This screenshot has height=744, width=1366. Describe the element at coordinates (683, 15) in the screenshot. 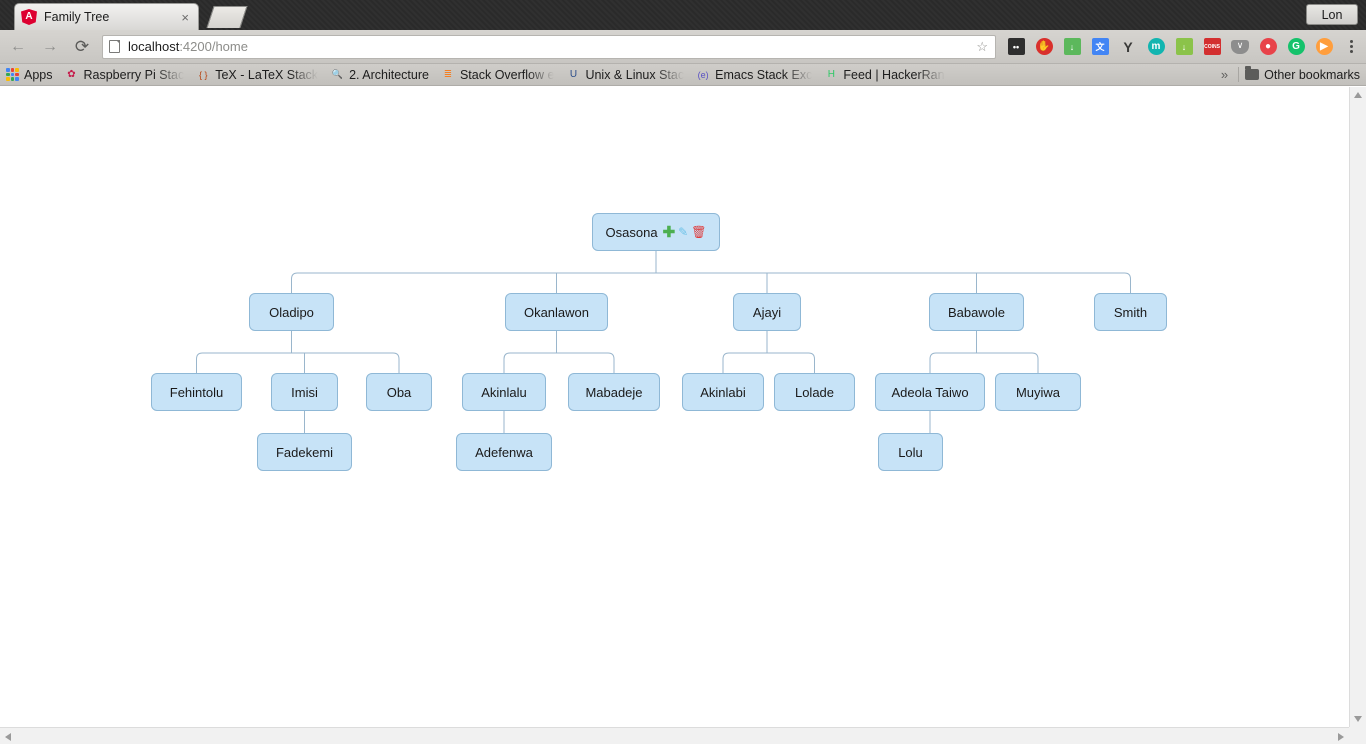

I see `browser-titlebar: A Family Tree × Lon` at that location.